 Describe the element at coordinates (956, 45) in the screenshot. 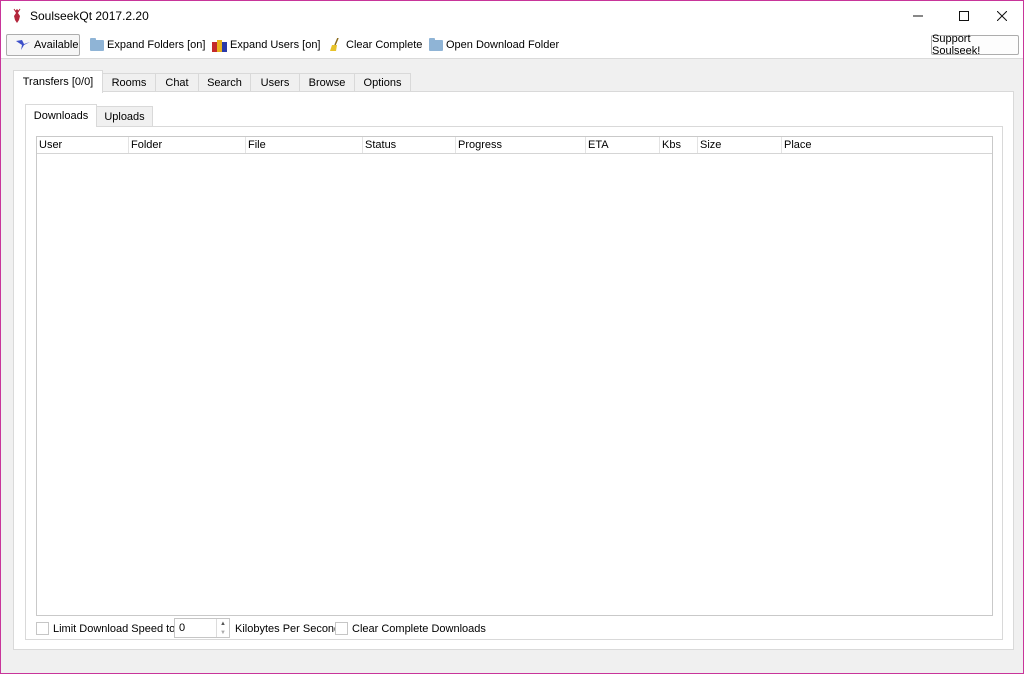

I see `support-label: Support Soulseek!` at that location.